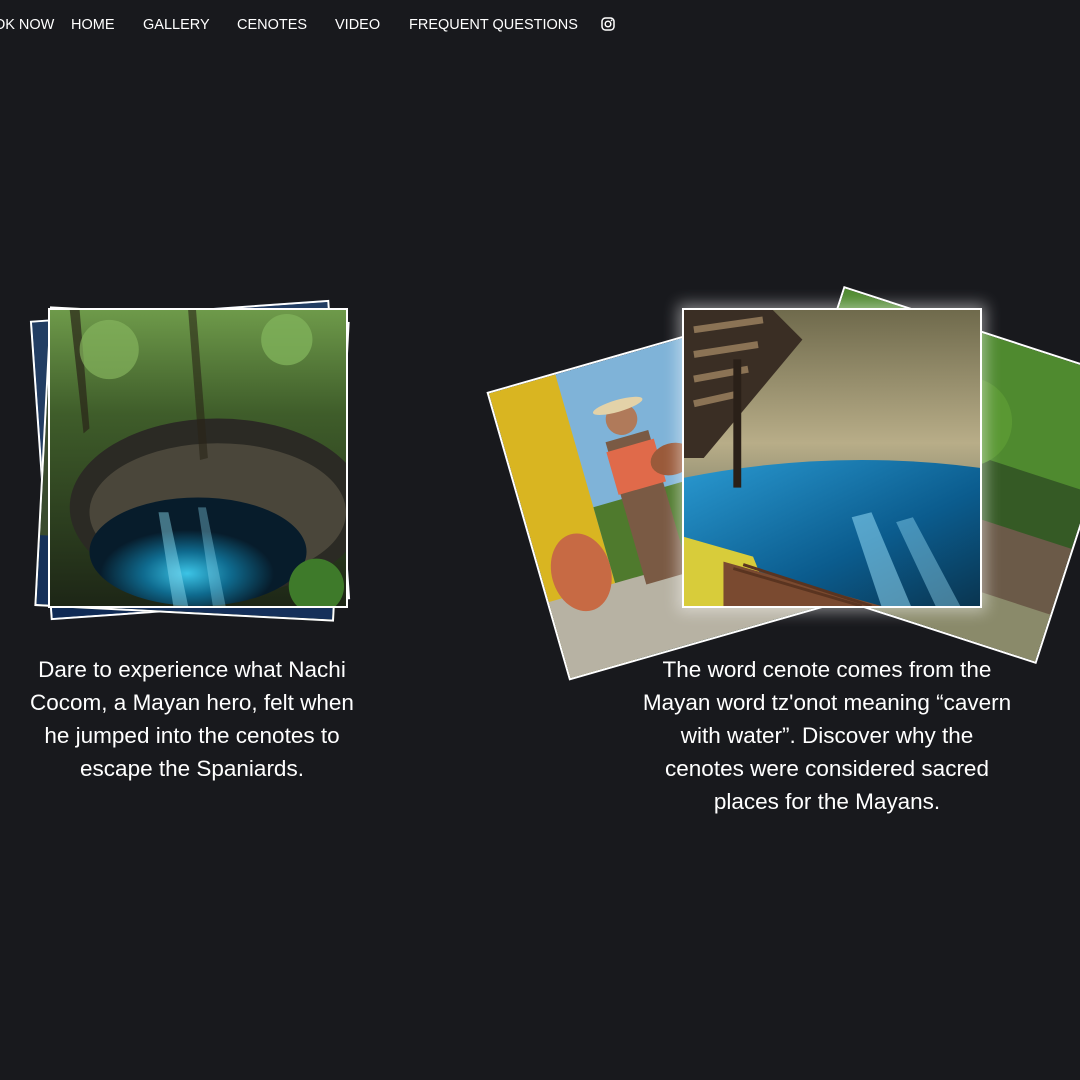  I want to click on photo-stack-left, so click(199, 469).